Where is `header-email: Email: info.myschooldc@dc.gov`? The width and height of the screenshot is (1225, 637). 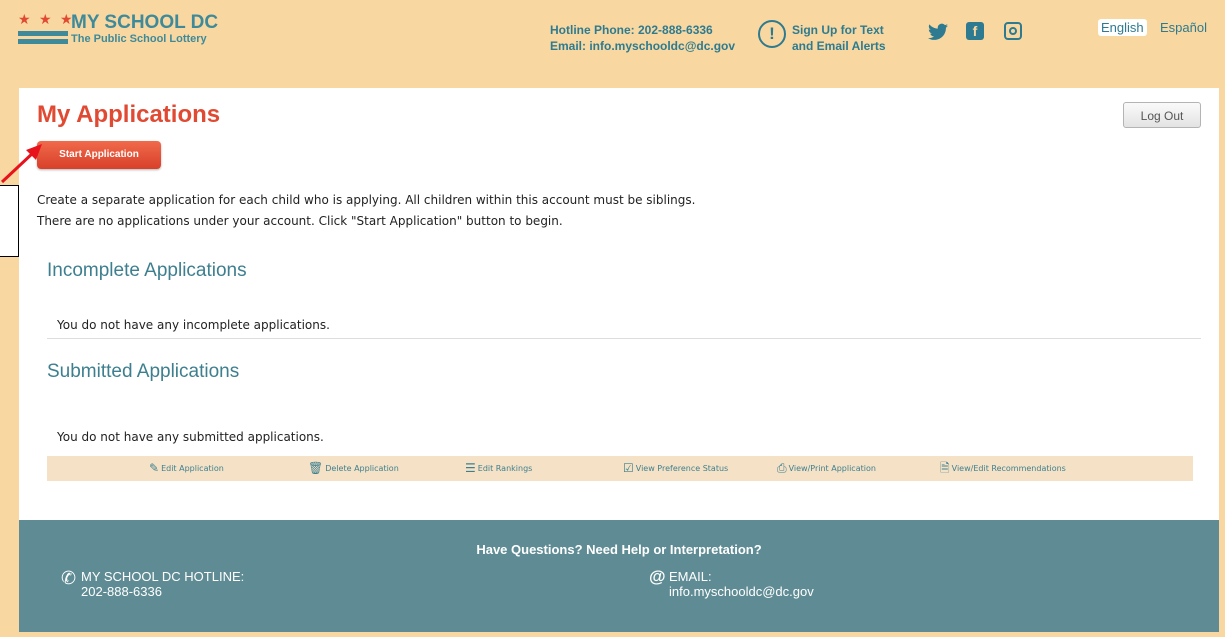
header-email: Email: info.myschooldc@dc.gov is located at coordinates (642, 46).